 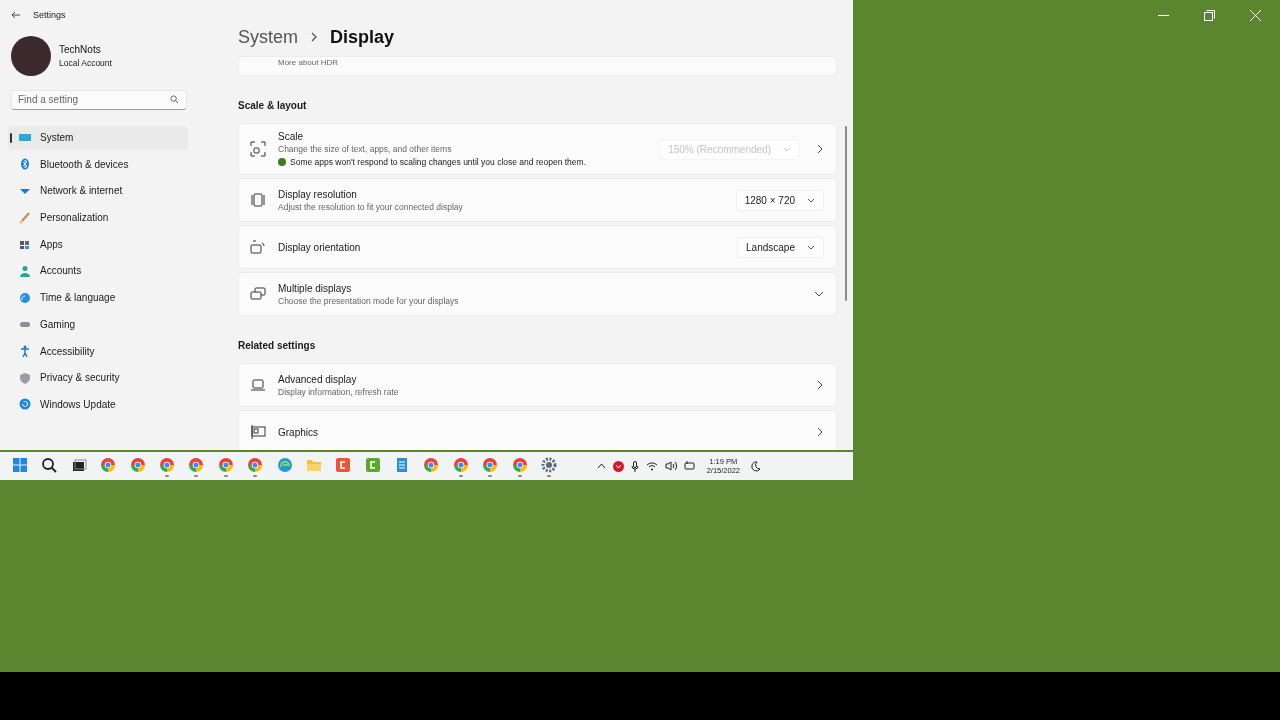 What do you see at coordinates (537, 66) in the screenshot?
I see `settings-card: More about HDR` at bounding box center [537, 66].